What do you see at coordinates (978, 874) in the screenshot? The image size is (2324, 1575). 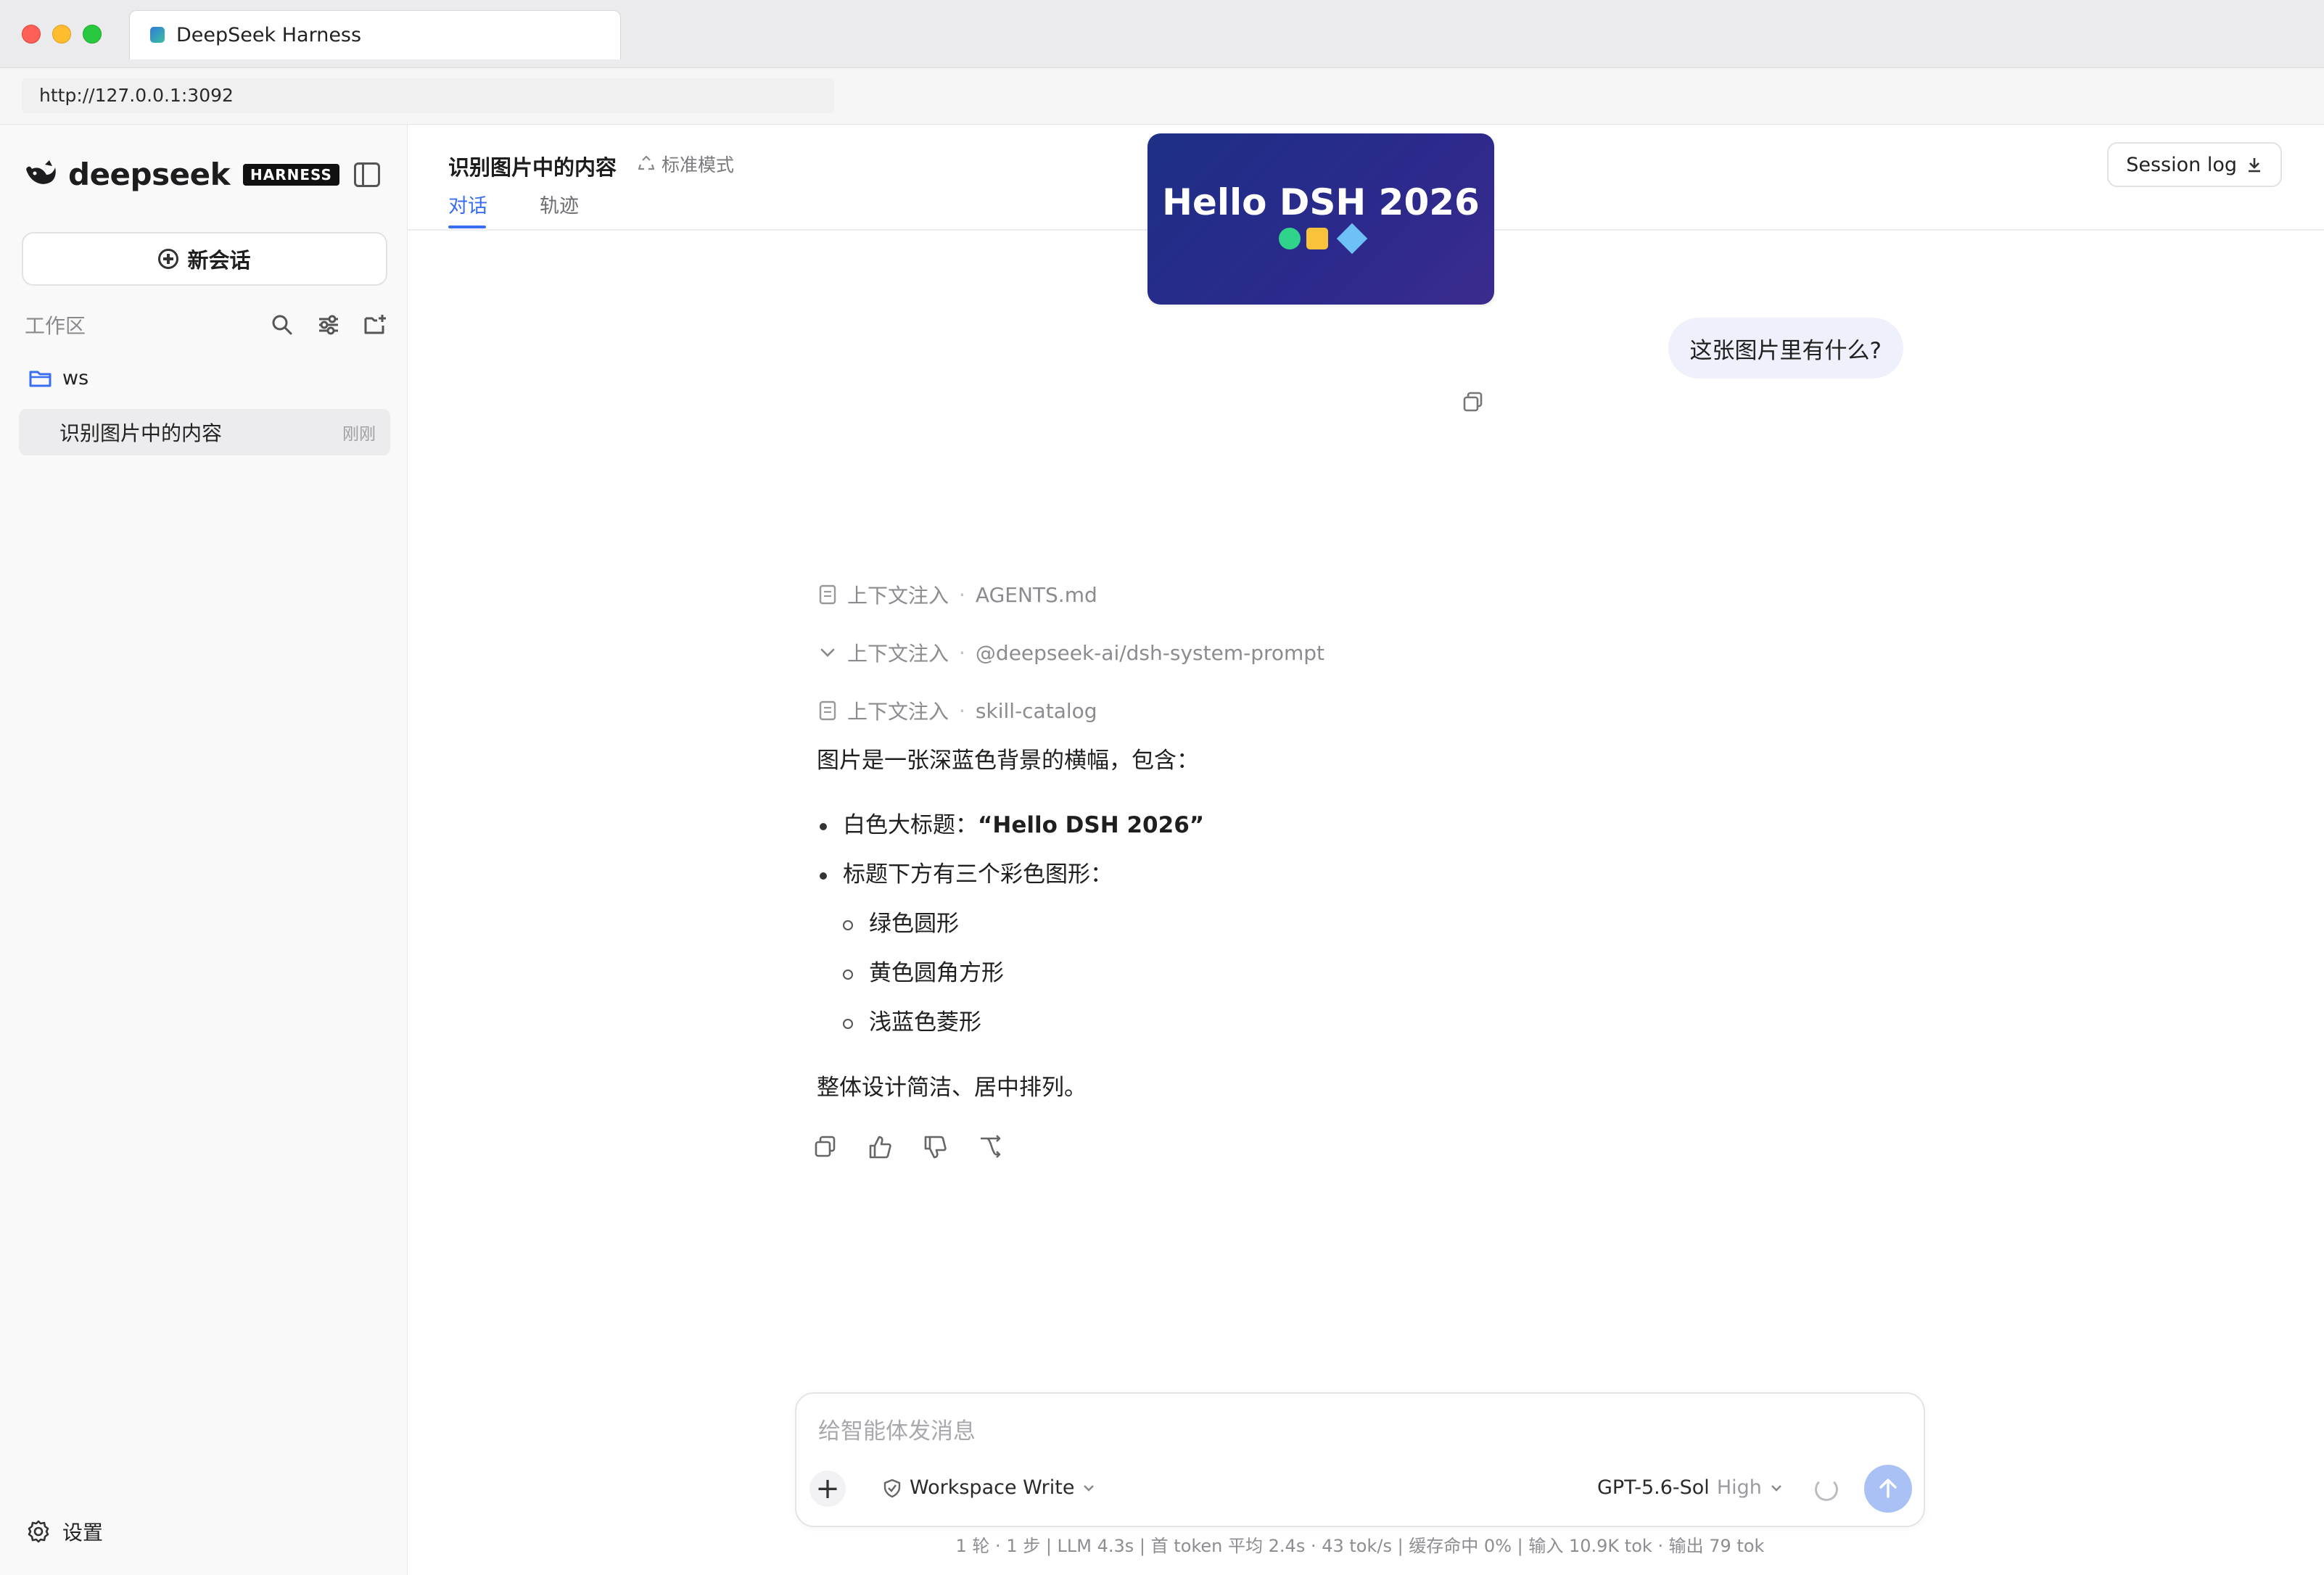 I see `bullet-text: 标题下方有三个彩色图形：` at bounding box center [978, 874].